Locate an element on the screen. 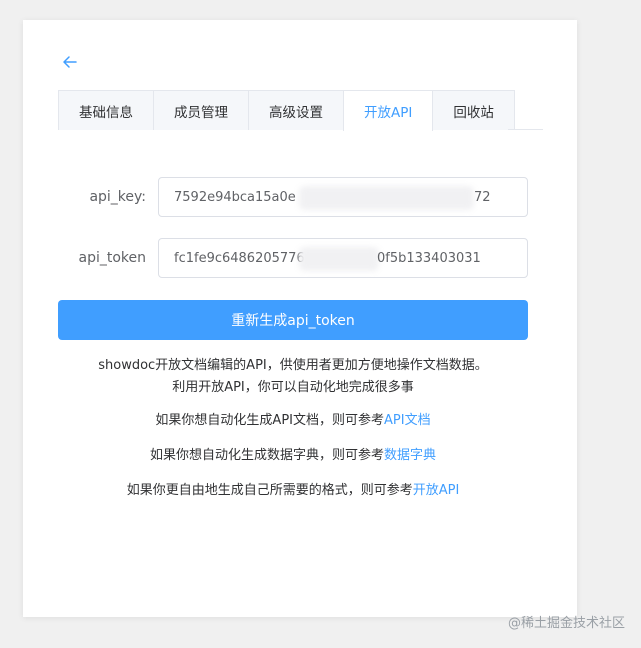 The width and height of the screenshot is (641, 648). description-data-dict: 如果你想自动化生成数据字典，则可参考数据字典 is located at coordinates (293, 456).